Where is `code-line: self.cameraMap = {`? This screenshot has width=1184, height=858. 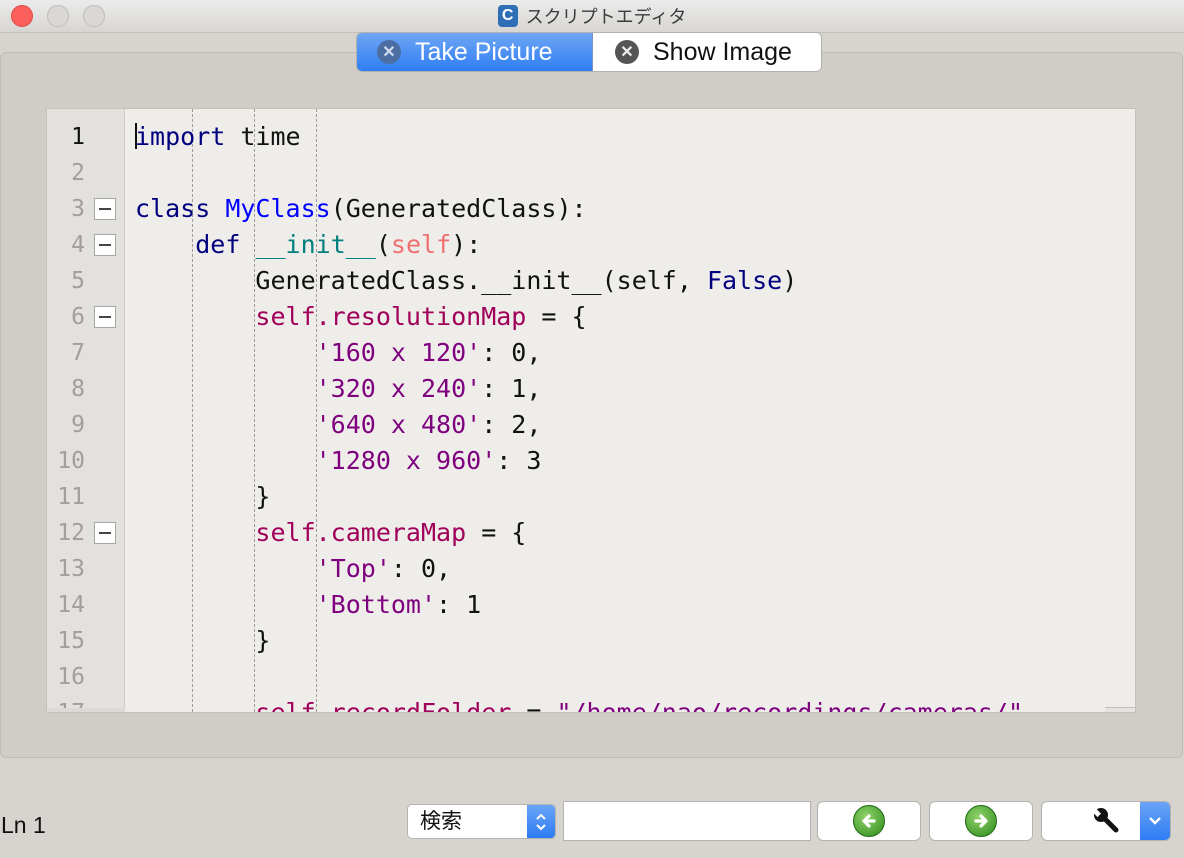
code-line: self.cameraMap = { is located at coordinates (330, 533).